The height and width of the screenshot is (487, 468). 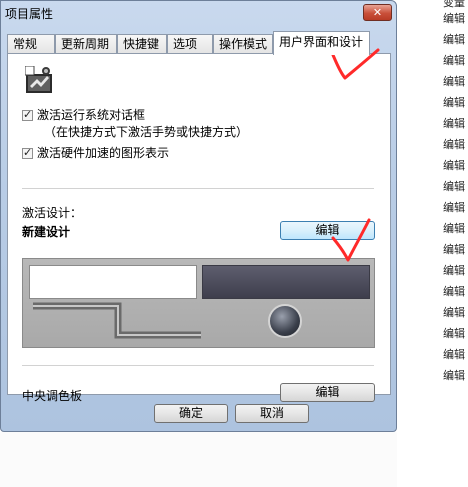 What do you see at coordinates (38, 79) in the screenshot?
I see `app-logo-icon` at bounding box center [38, 79].